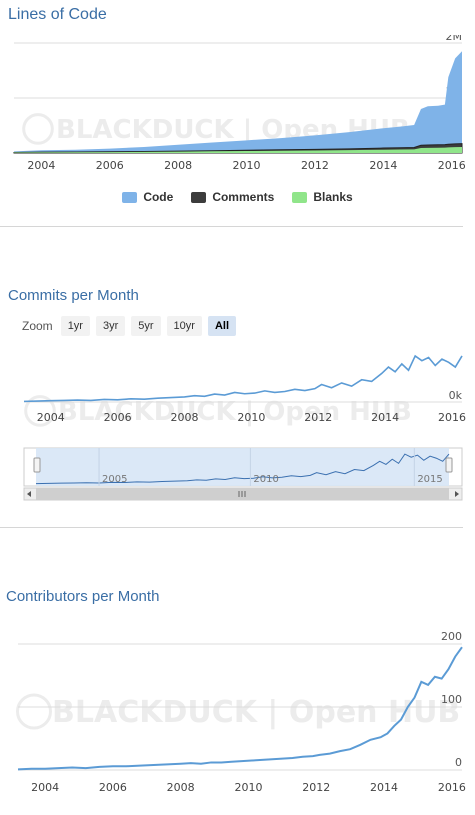 The height and width of the screenshot is (815, 475). I want to click on zoom-all-button: All, so click(221, 326).